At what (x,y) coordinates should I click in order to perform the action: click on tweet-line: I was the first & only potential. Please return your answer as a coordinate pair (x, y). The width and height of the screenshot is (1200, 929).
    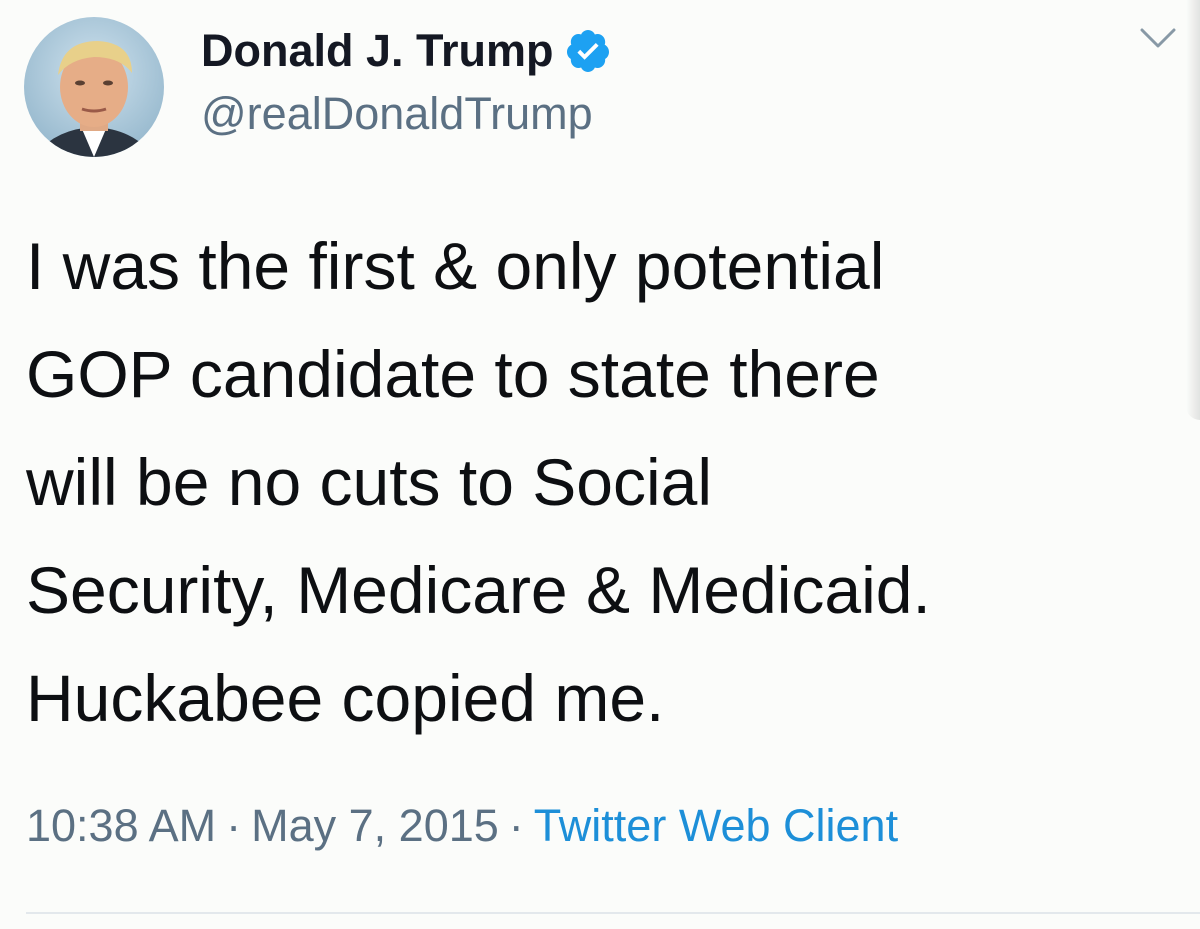
    Looking at the image, I should click on (455, 266).